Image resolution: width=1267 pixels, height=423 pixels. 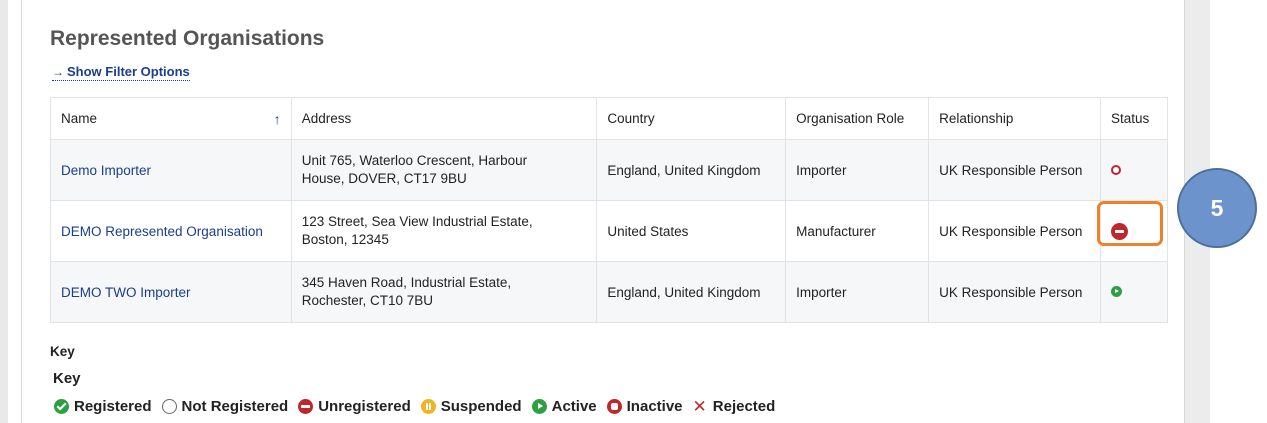 I want to click on legend-label: Suspended, so click(x=481, y=406).